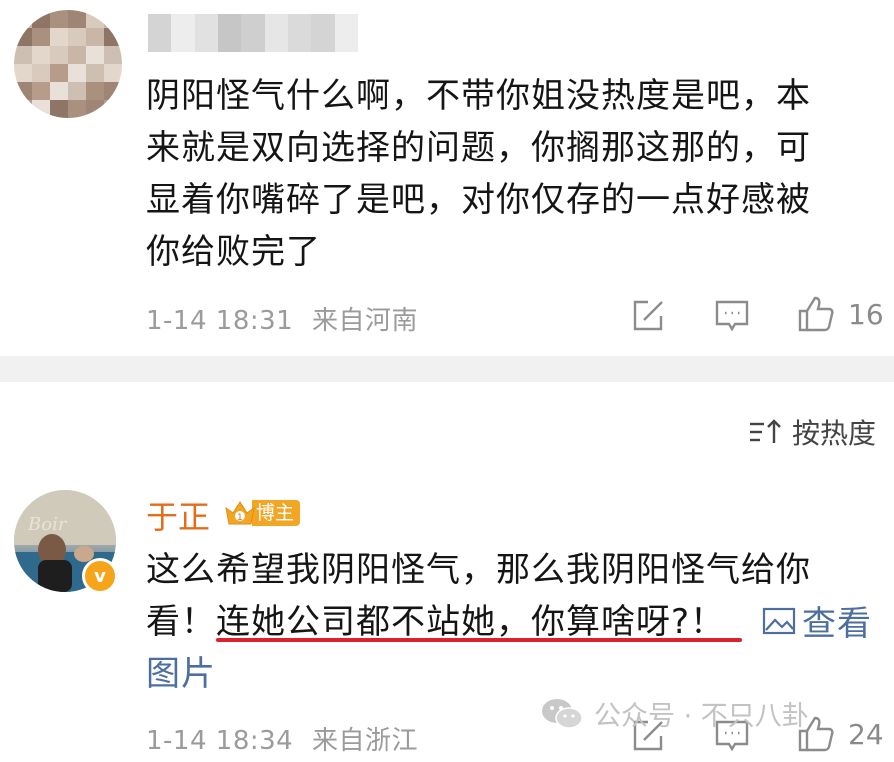  I want to click on comment-line: 显着你嘴碎了是吧，对你仅存的一点好感被, so click(478, 200).